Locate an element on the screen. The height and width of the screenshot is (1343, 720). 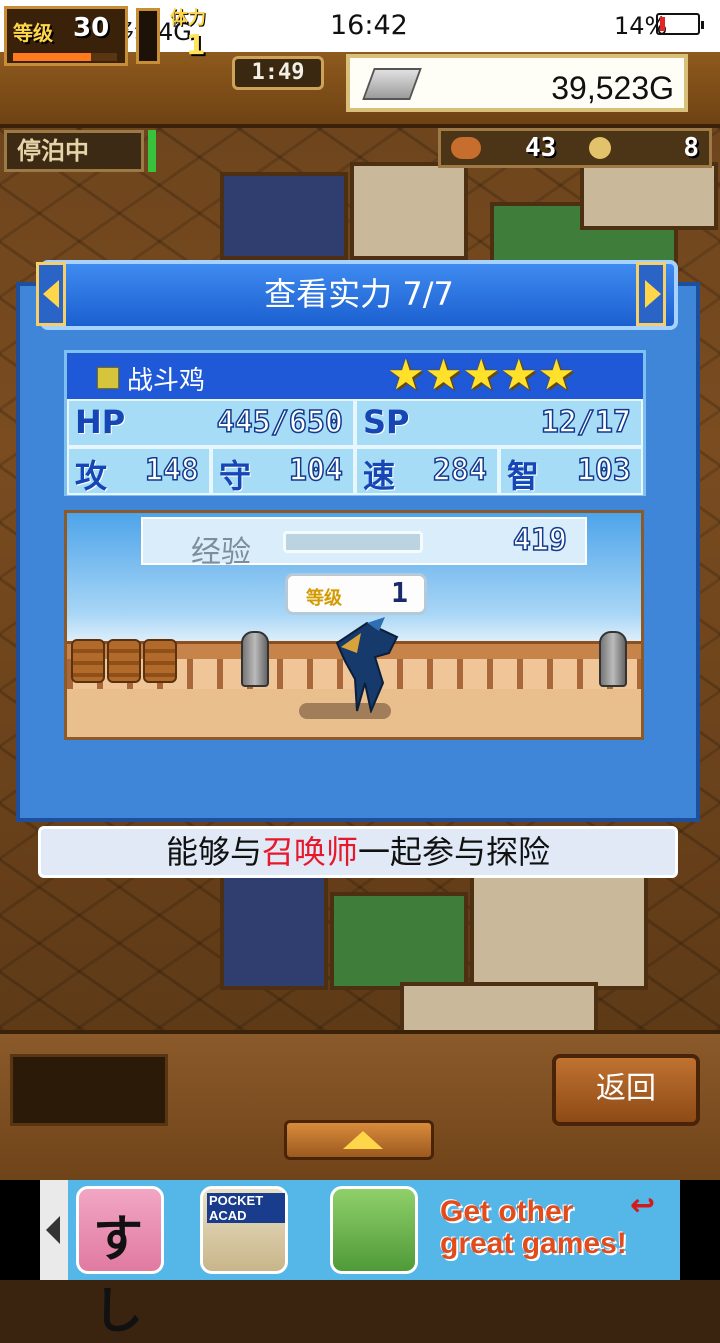
back-button: 返回 is located at coordinates (626, 1090).